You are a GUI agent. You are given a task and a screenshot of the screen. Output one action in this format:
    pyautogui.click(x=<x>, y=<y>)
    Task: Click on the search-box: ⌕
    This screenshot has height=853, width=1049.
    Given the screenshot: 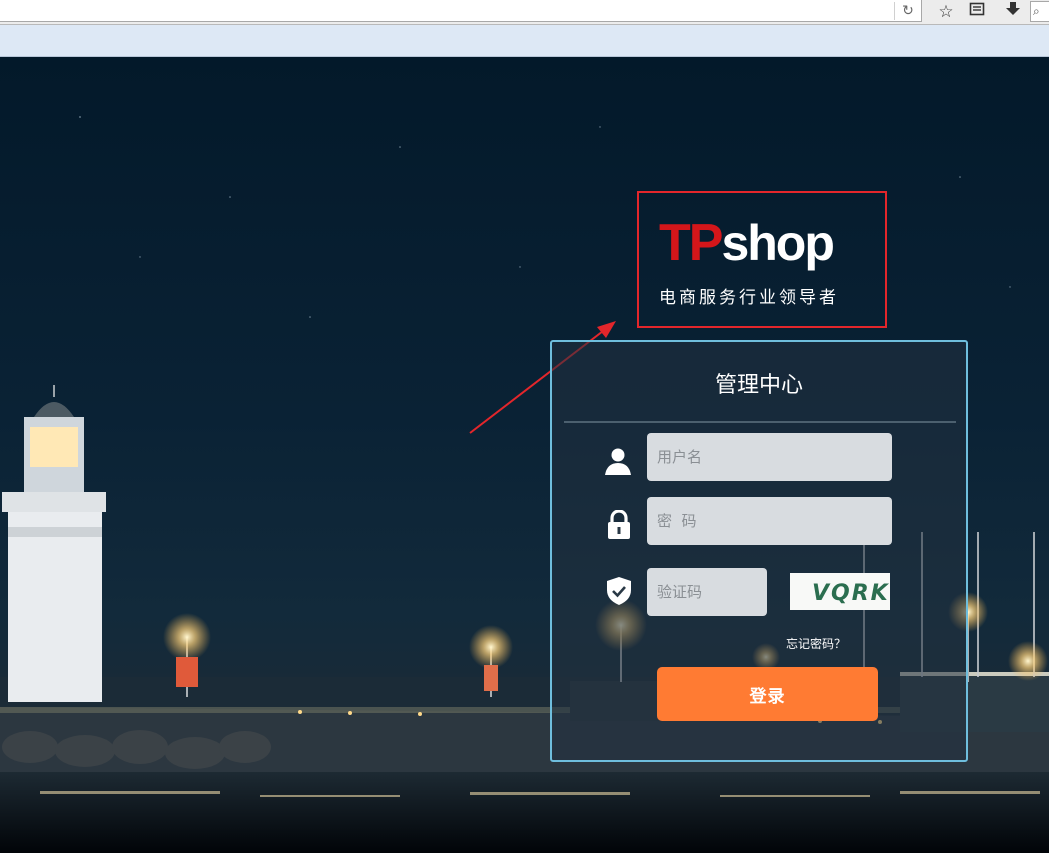 What is the action you would take?
    pyautogui.click(x=1039, y=11)
    